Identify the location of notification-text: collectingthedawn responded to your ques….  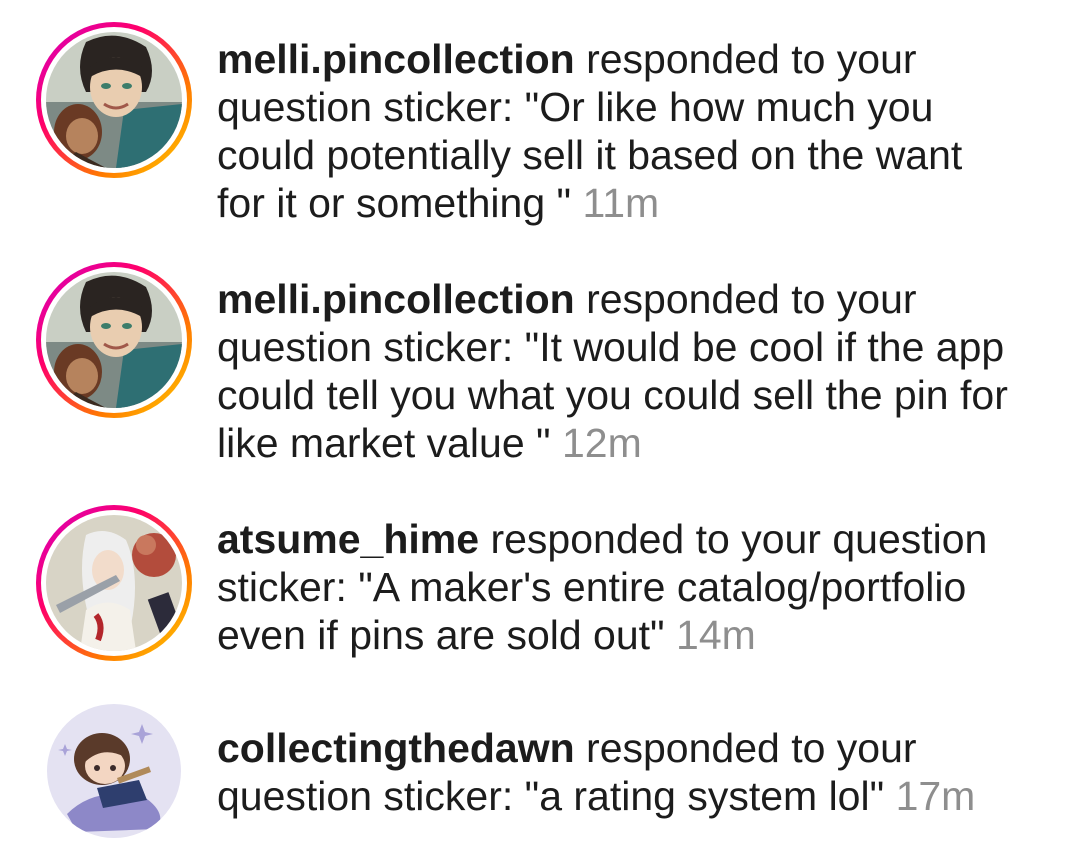
(643, 772).